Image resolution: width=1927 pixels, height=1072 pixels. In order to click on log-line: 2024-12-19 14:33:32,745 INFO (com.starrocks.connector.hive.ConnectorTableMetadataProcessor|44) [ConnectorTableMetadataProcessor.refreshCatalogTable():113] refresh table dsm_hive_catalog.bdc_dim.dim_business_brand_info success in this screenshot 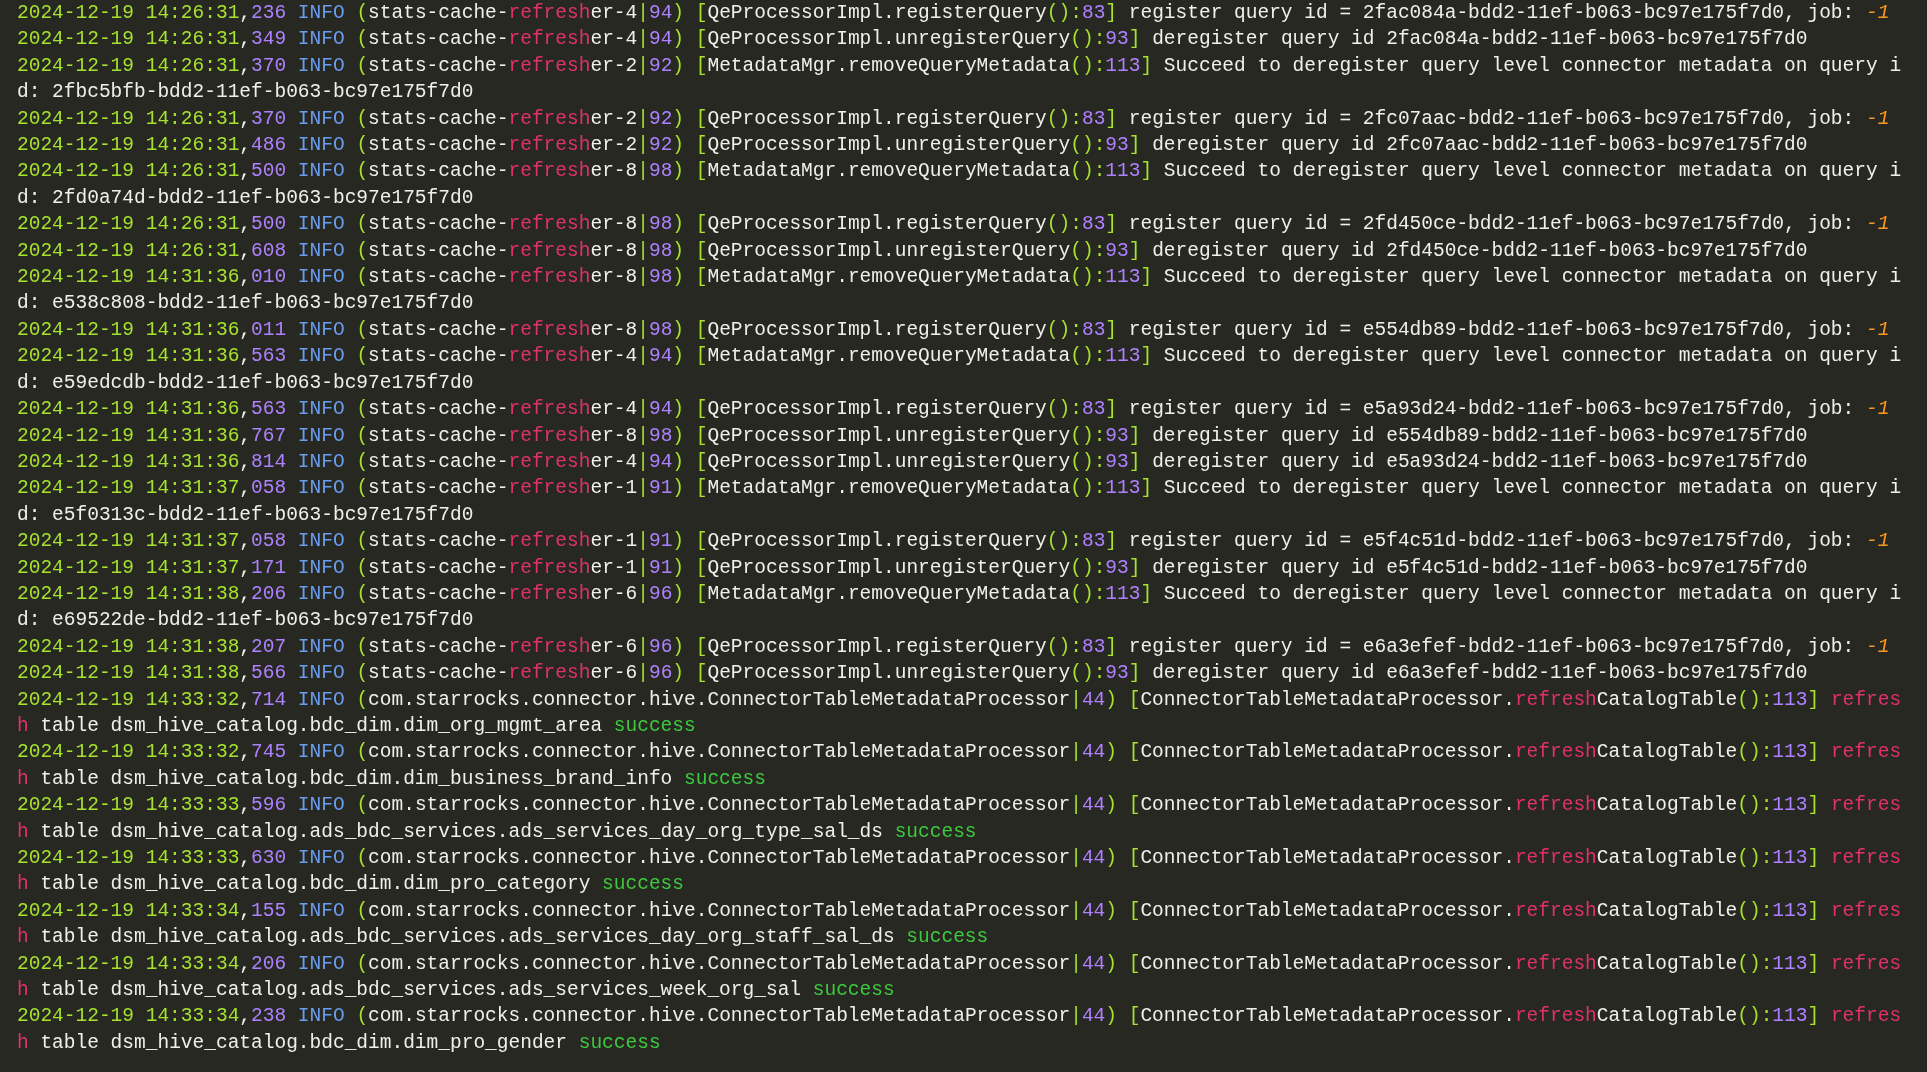, I will do `click(960, 766)`.